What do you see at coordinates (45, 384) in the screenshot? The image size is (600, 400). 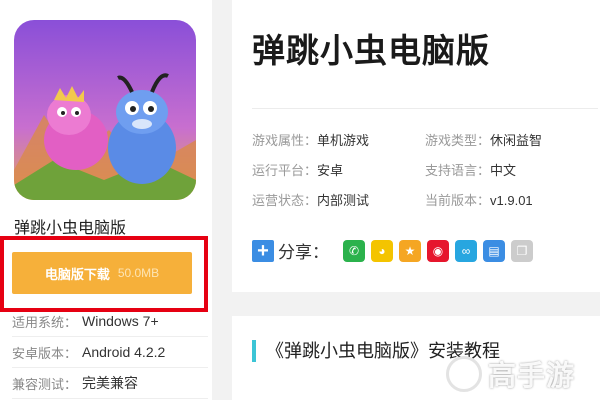 I see `meta-key: 兼容测试：` at bounding box center [45, 384].